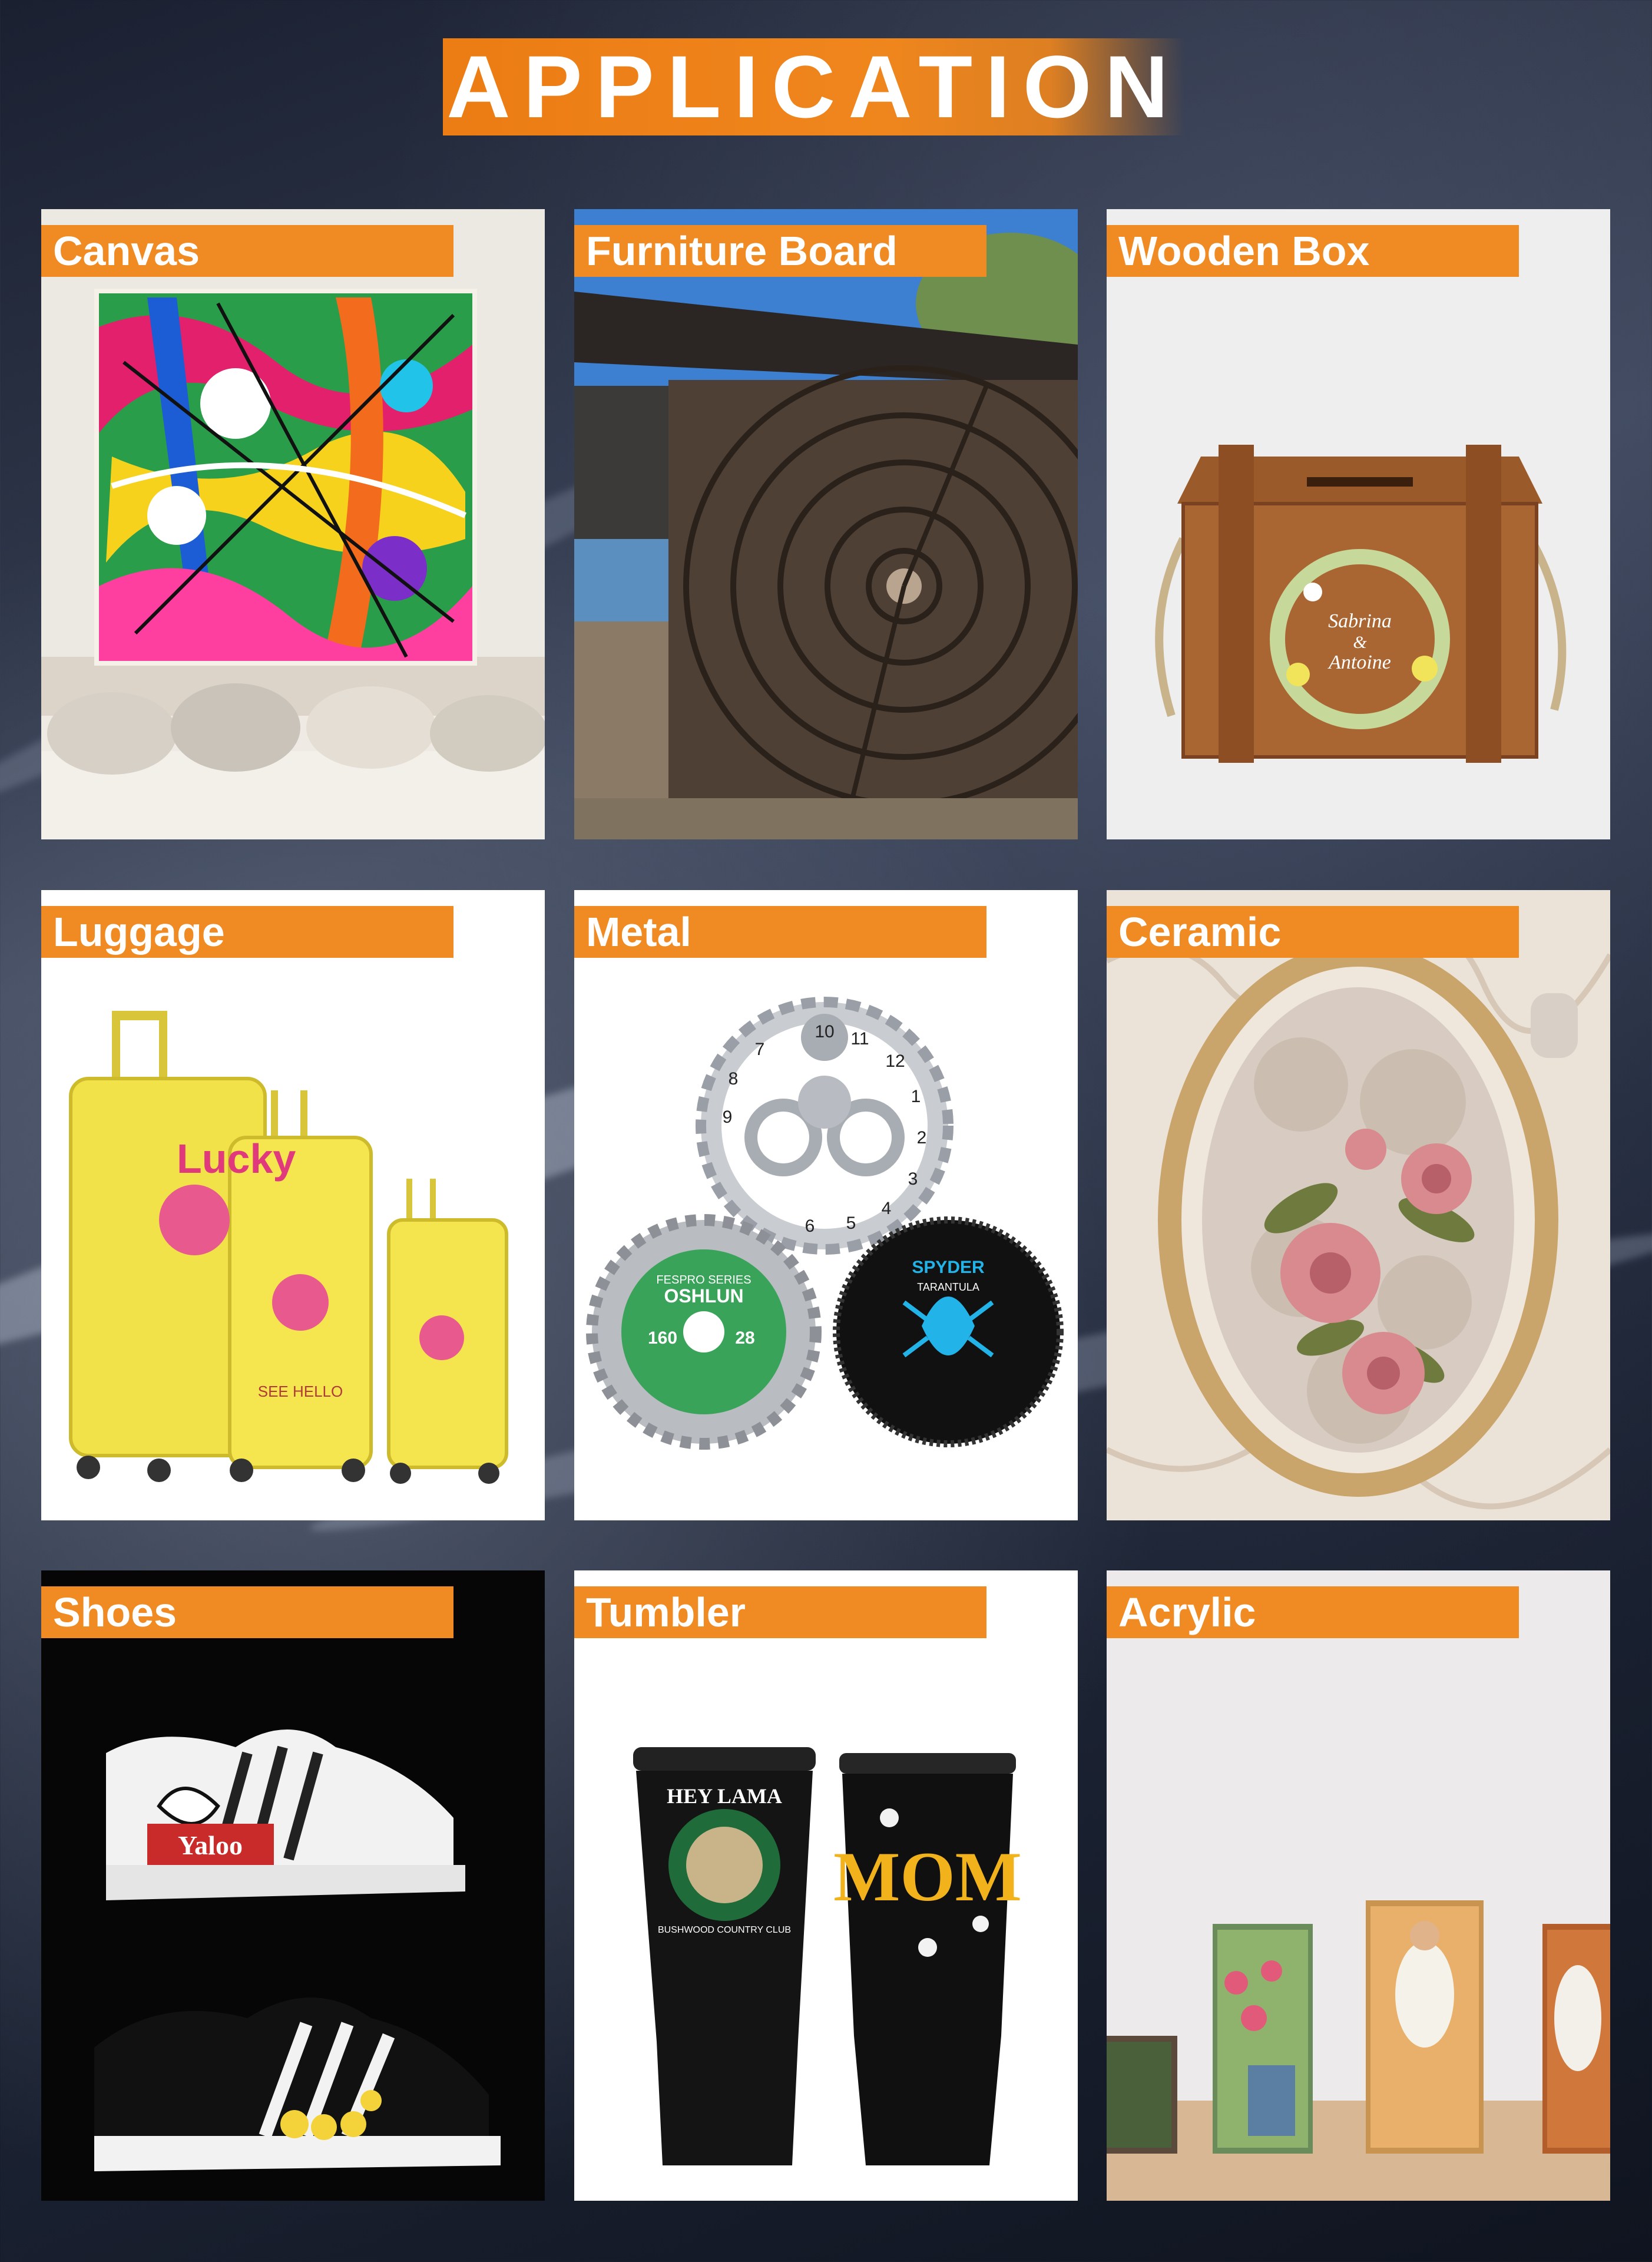  What do you see at coordinates (913, 1179) in the screenshot?
I see `svg-text: 3` at bounding box center [913, 1179].